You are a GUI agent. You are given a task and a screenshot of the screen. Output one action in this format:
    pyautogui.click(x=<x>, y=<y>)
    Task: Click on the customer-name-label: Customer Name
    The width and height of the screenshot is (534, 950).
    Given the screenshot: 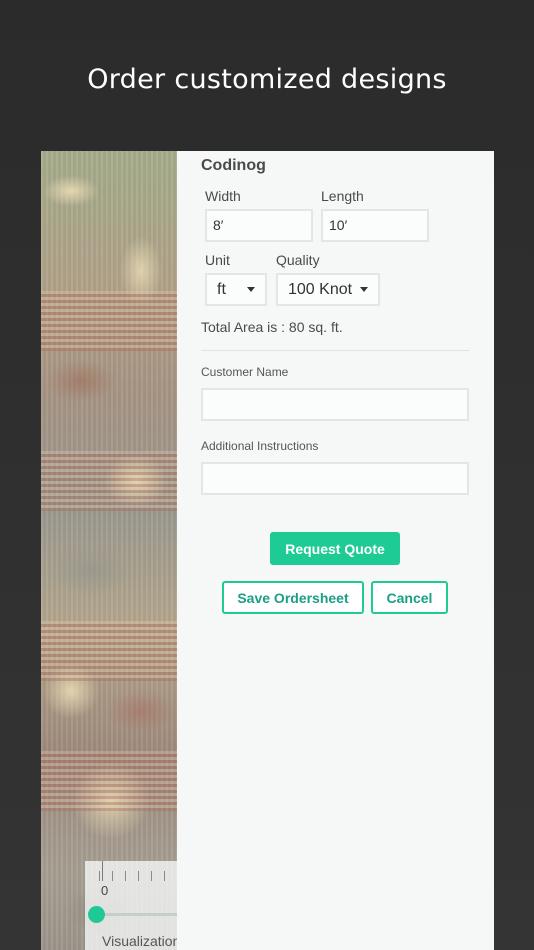 What is the action you would take?
    pyautogui.click(x=245, y=372)
    